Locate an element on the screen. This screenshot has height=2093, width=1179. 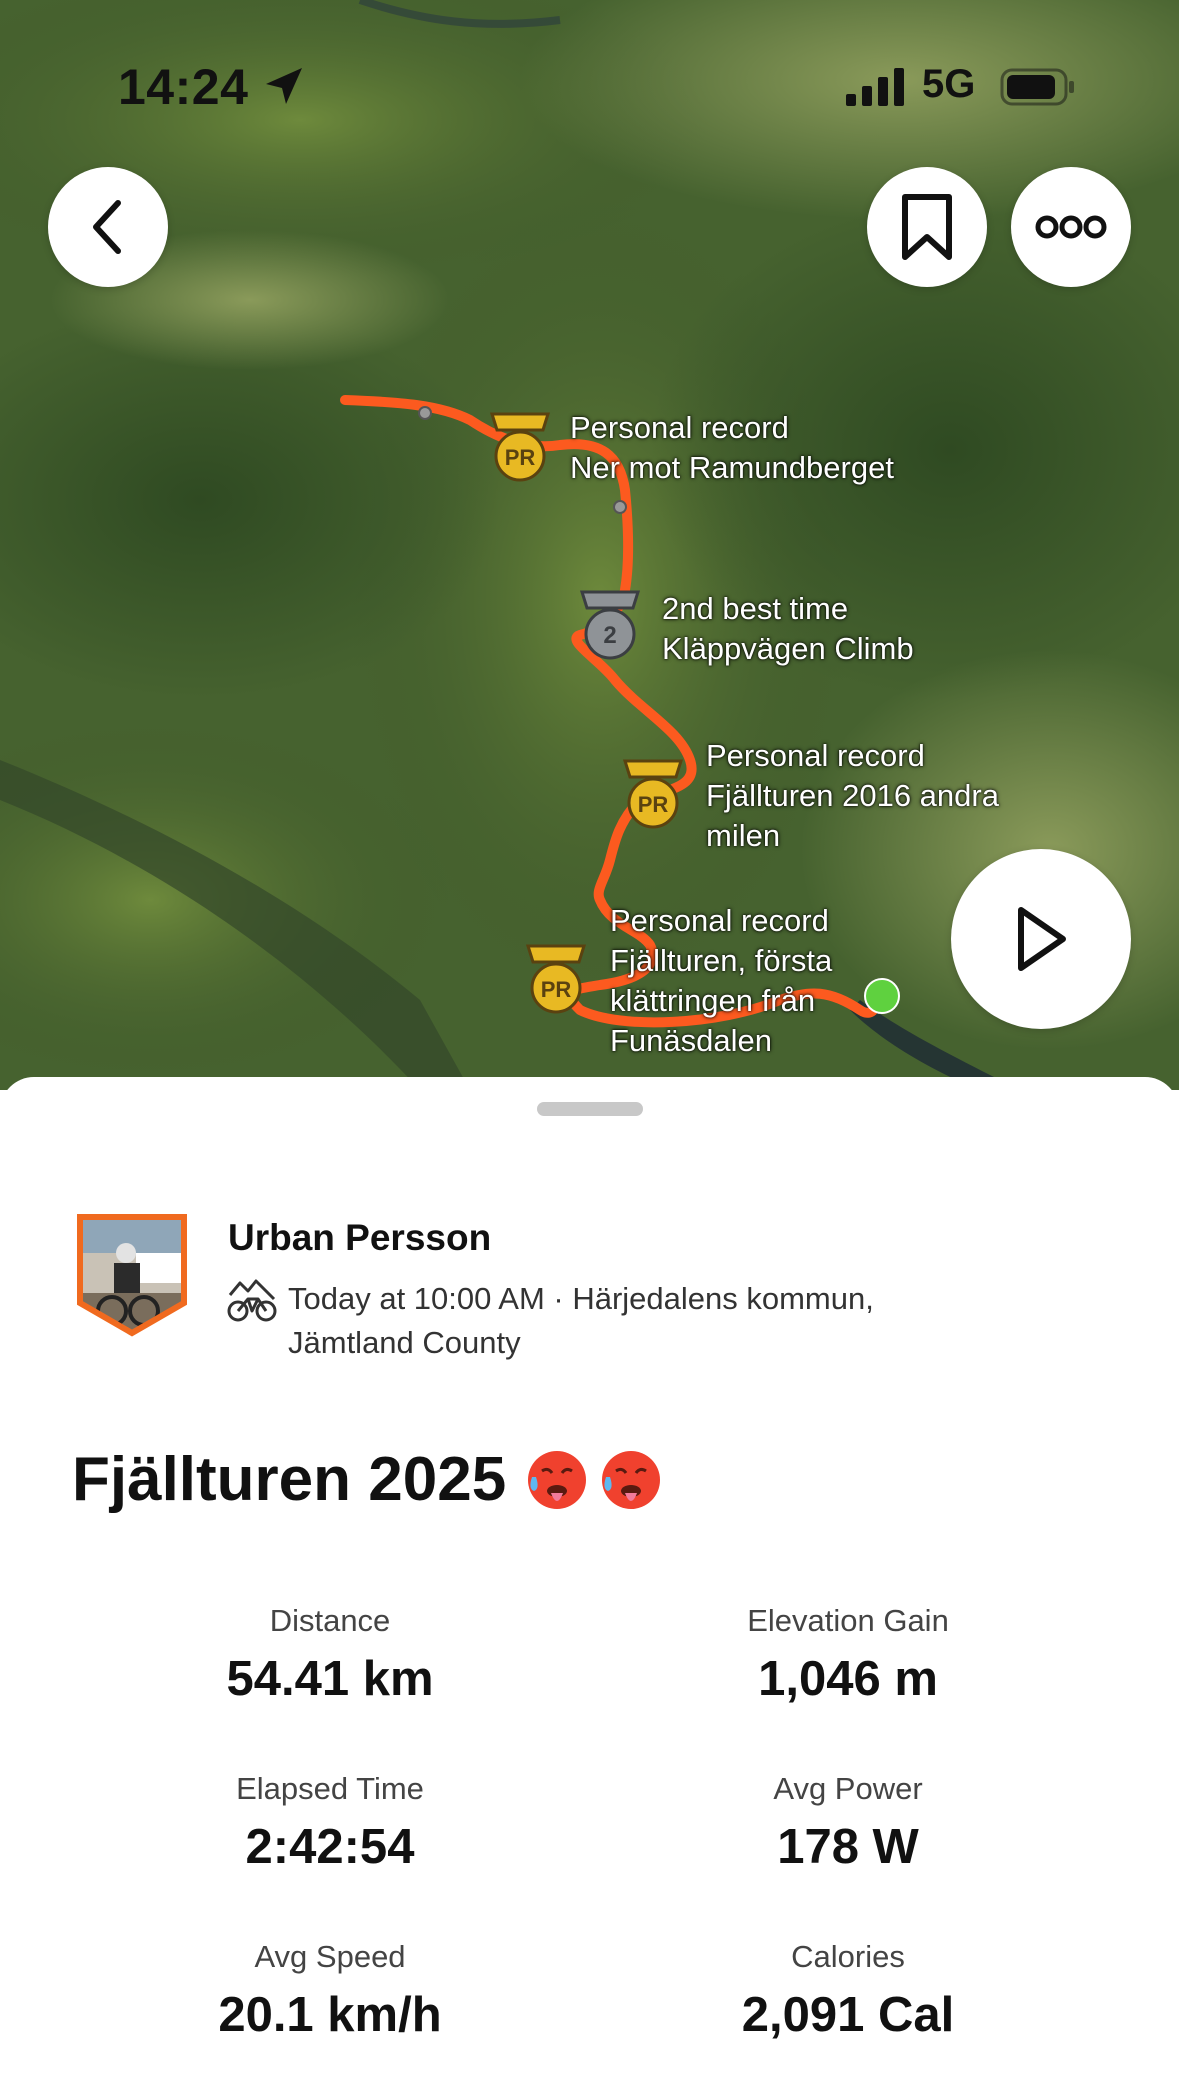
segment-label: Personal record Ner mot Ramundberget is located at coordinates (732, 448).